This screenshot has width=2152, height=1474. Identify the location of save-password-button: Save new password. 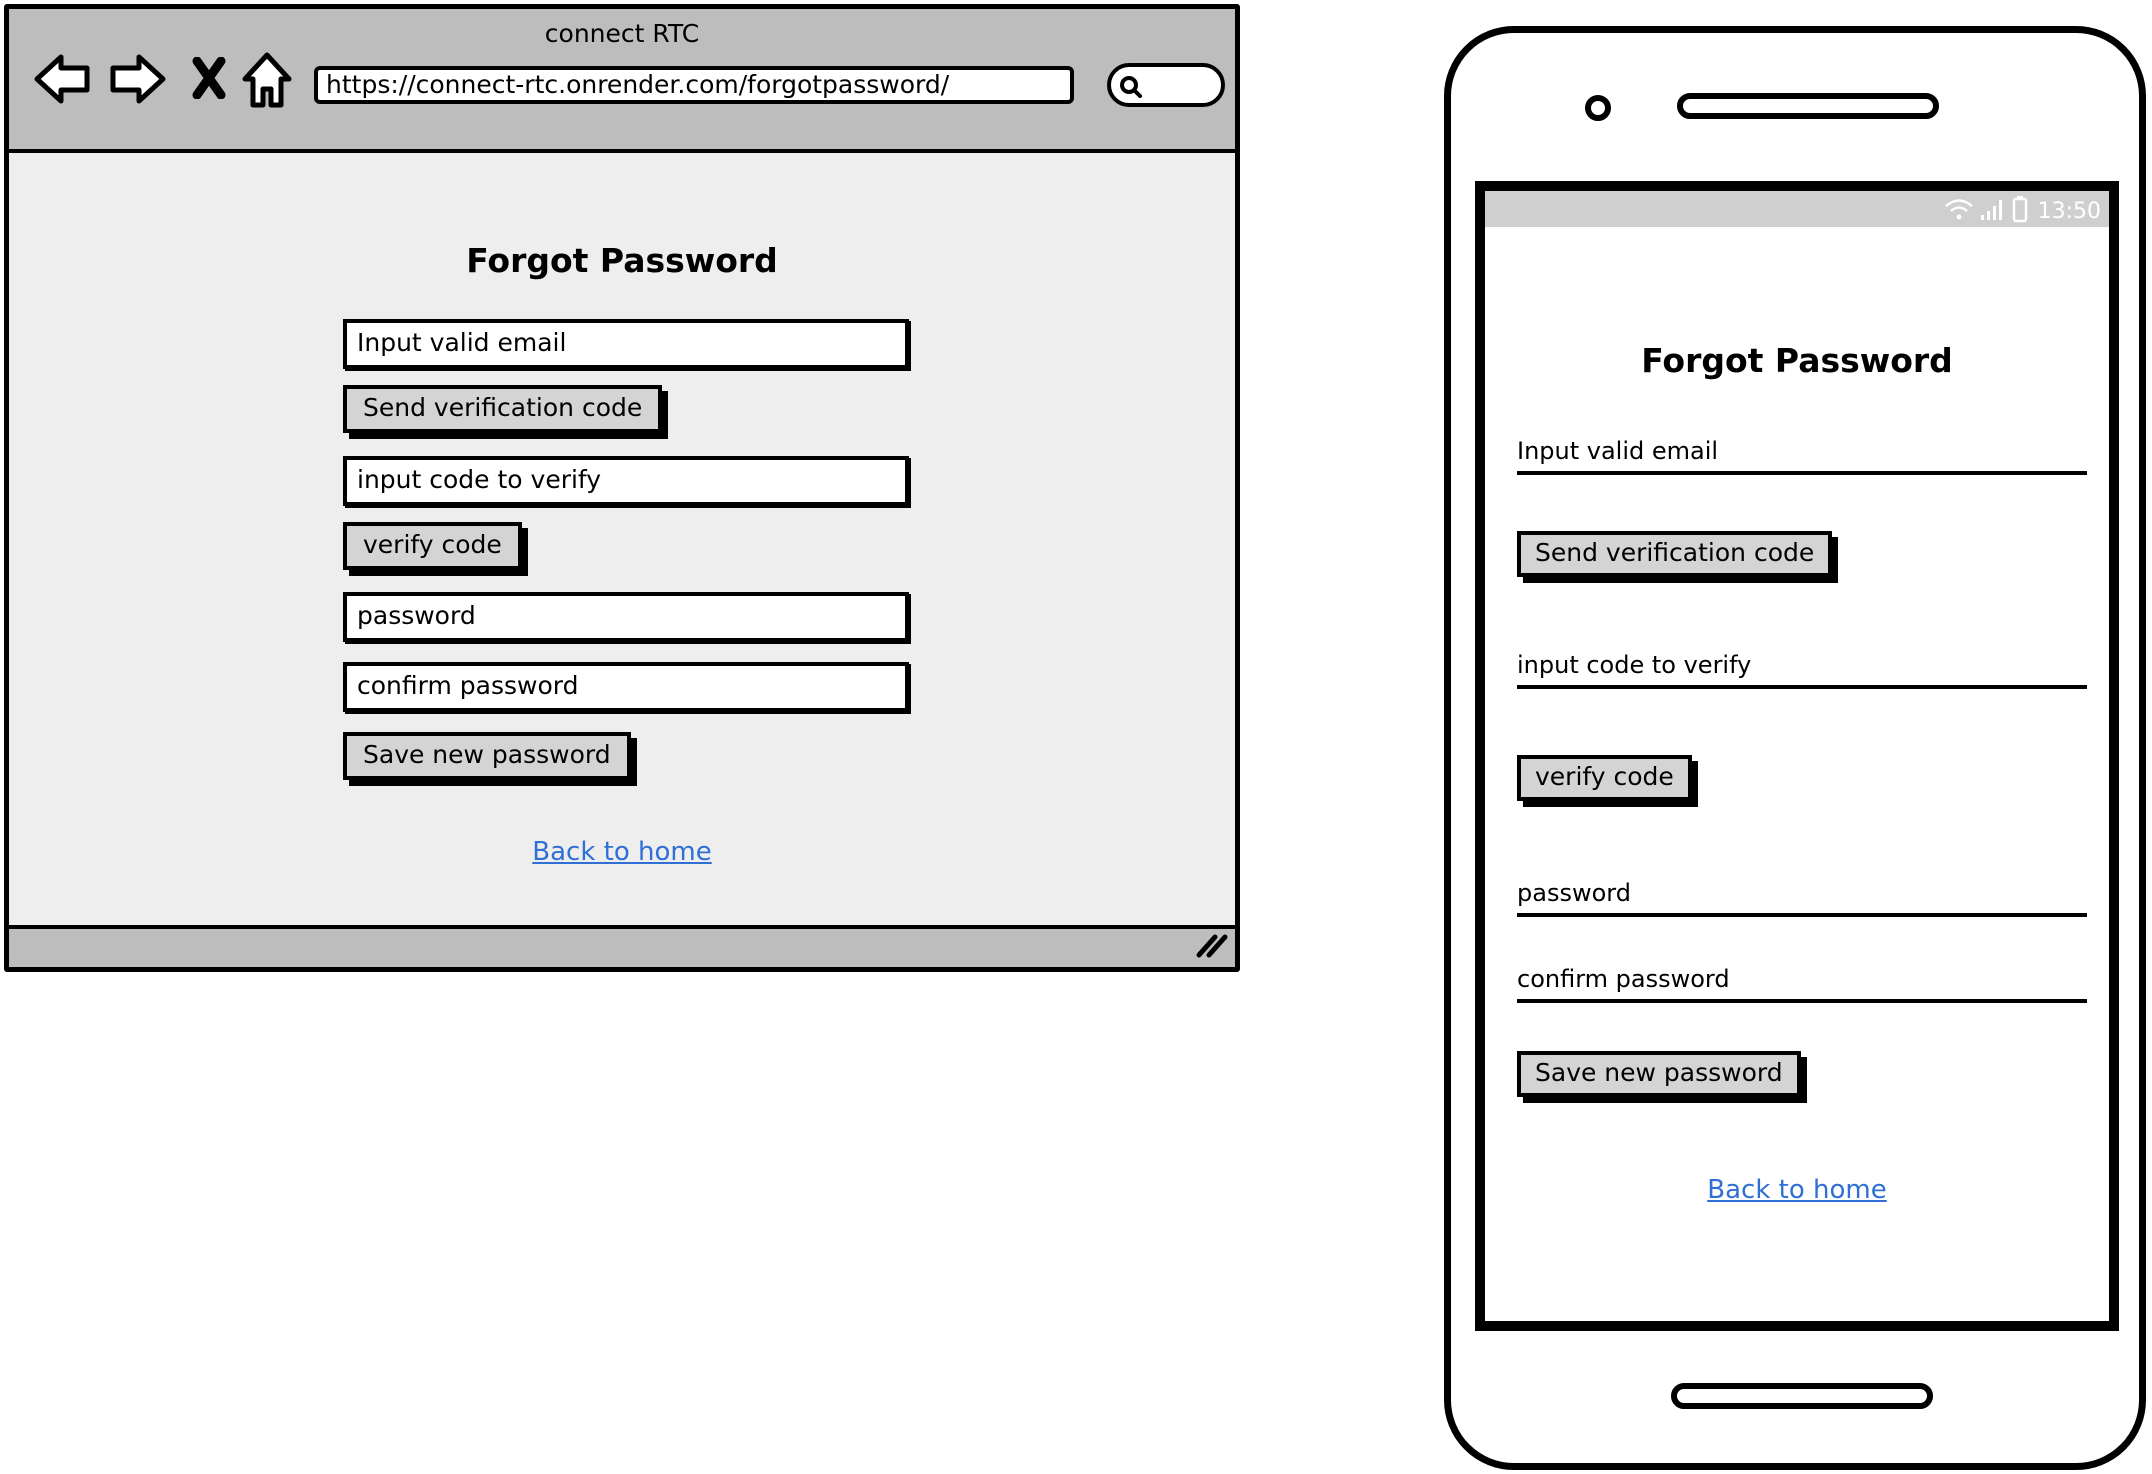
(487, 756).